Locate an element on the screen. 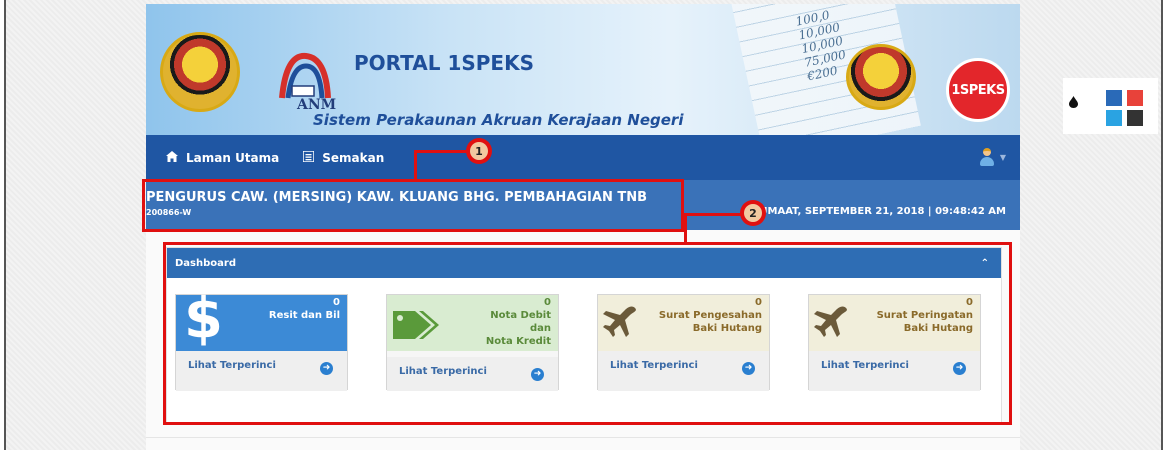 This screenshot has height=450, width=1167. user-menu: ▼ is located at coordinates (992, 157).